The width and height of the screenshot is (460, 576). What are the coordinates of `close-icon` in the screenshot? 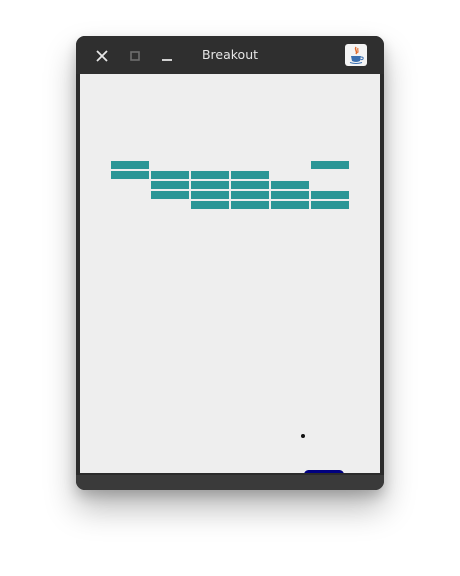 It's located at (102, 56).